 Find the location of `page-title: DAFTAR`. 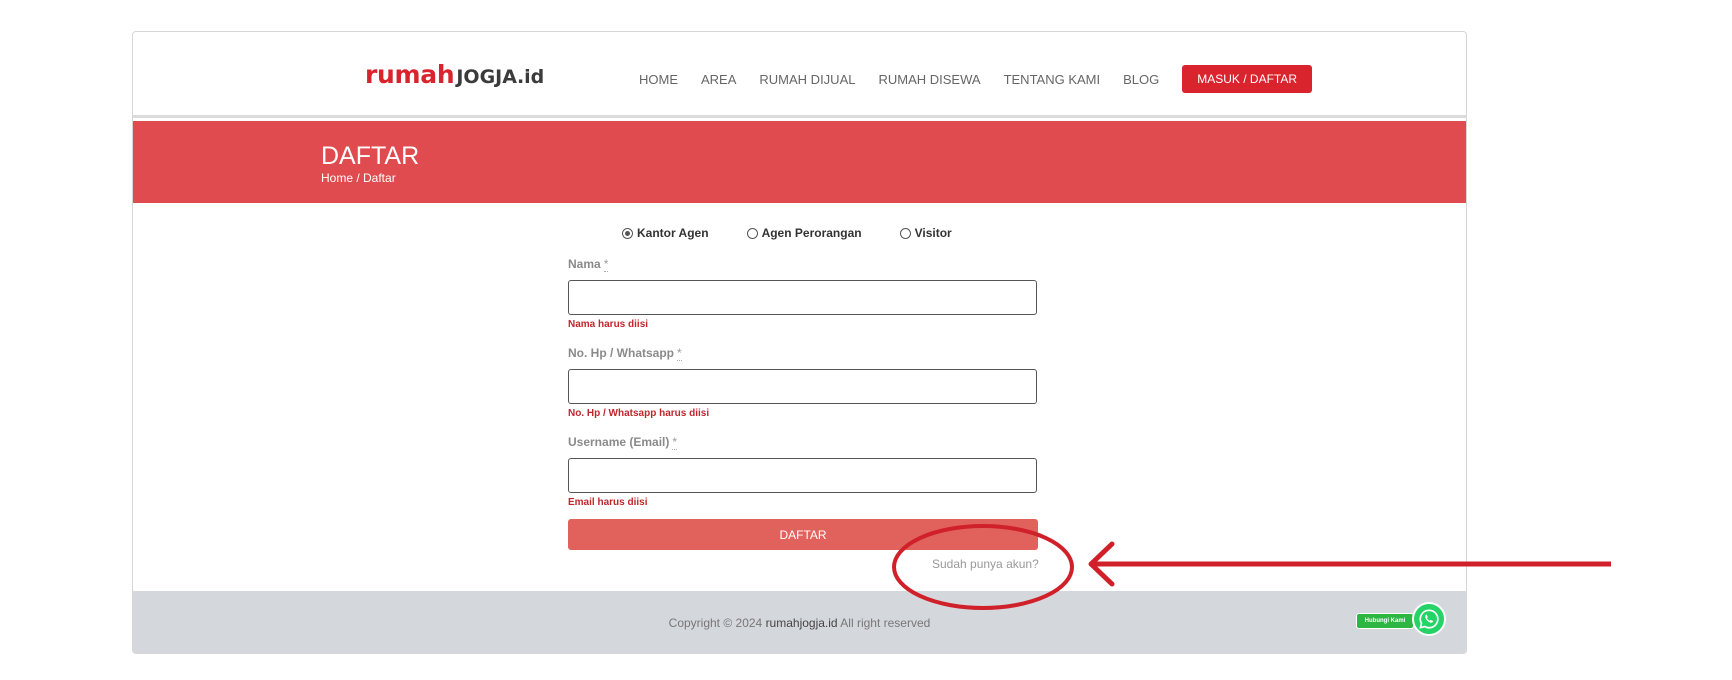

page-title: DAFTAR is located at coordinates (370, 156).